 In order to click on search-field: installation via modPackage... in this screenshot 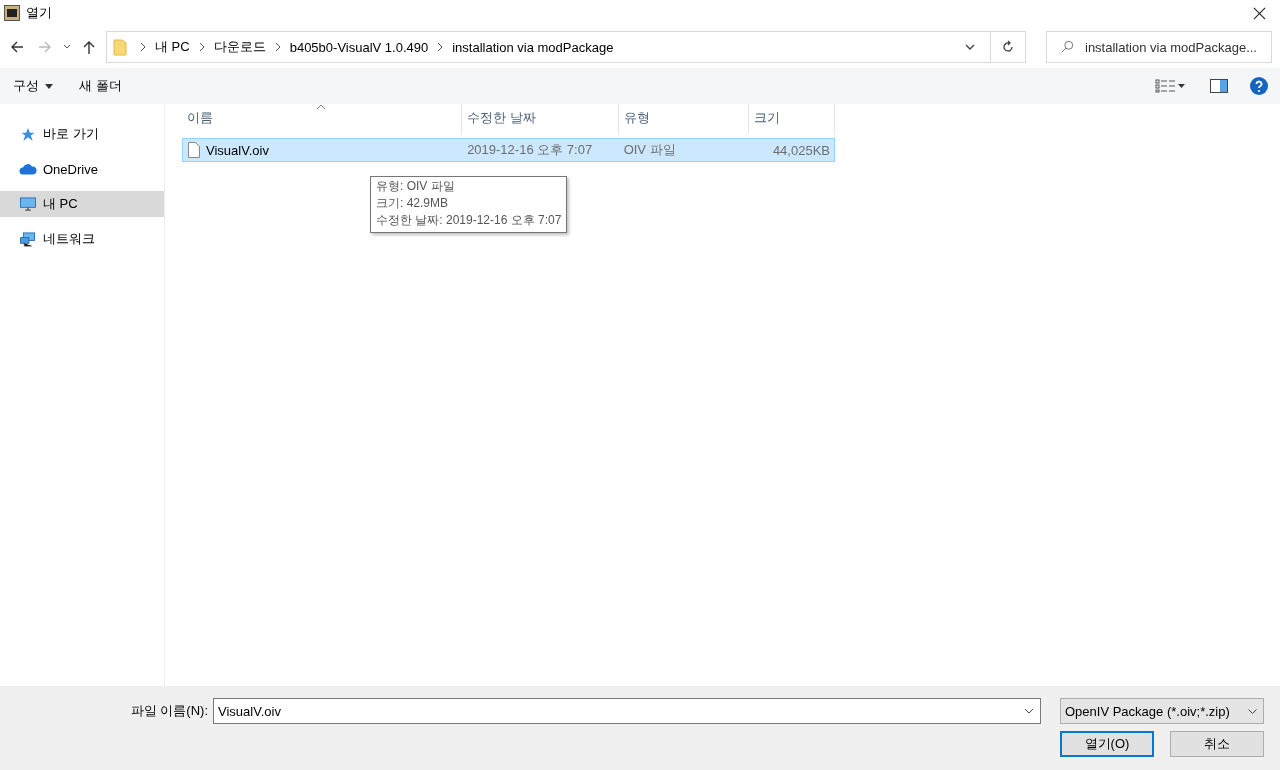, I will do `click(1159, 47)`.